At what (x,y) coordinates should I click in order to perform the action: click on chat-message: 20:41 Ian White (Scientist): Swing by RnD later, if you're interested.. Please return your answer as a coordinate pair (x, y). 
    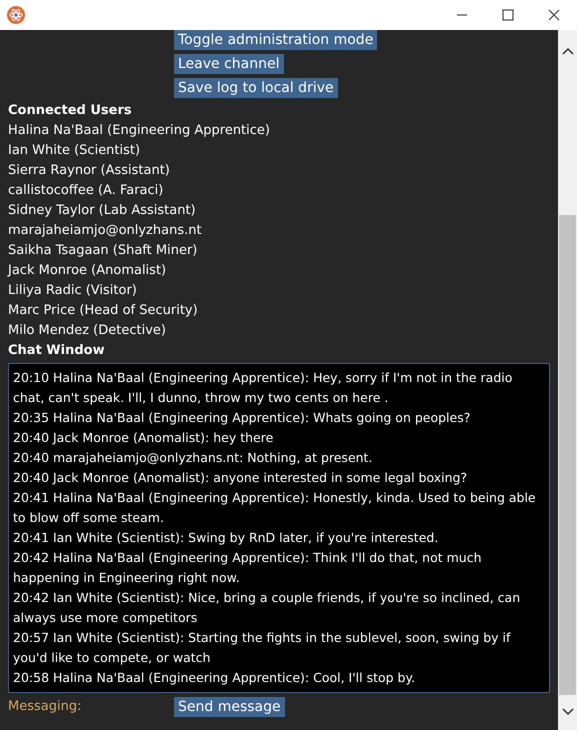
    Looking at the image, I should click on (226, 538).